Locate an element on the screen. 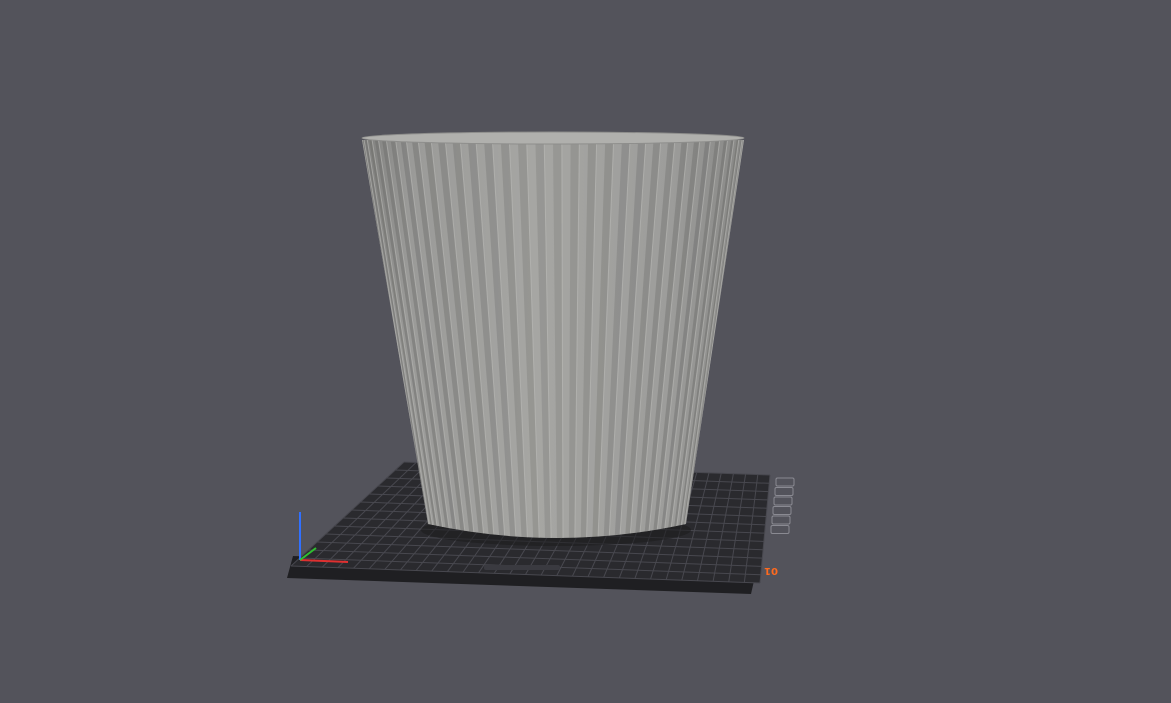  plate-number-label: 01 is located at coordinates (771, 570).